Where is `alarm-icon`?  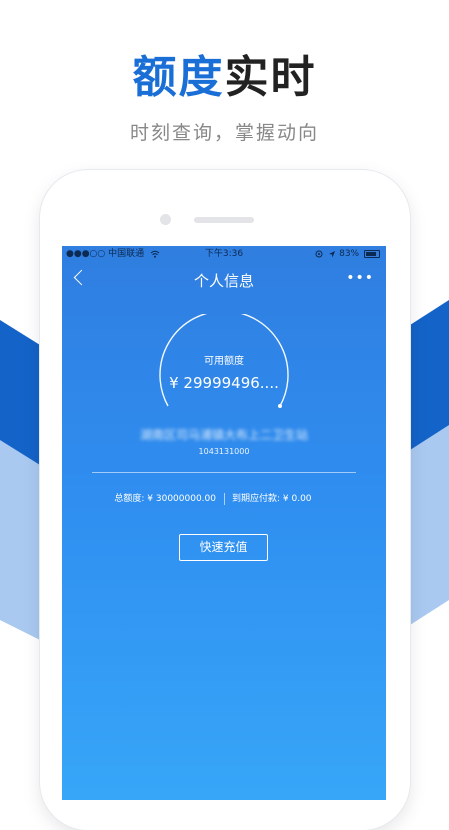 alarm-icon is located at coordinates (319, 253).